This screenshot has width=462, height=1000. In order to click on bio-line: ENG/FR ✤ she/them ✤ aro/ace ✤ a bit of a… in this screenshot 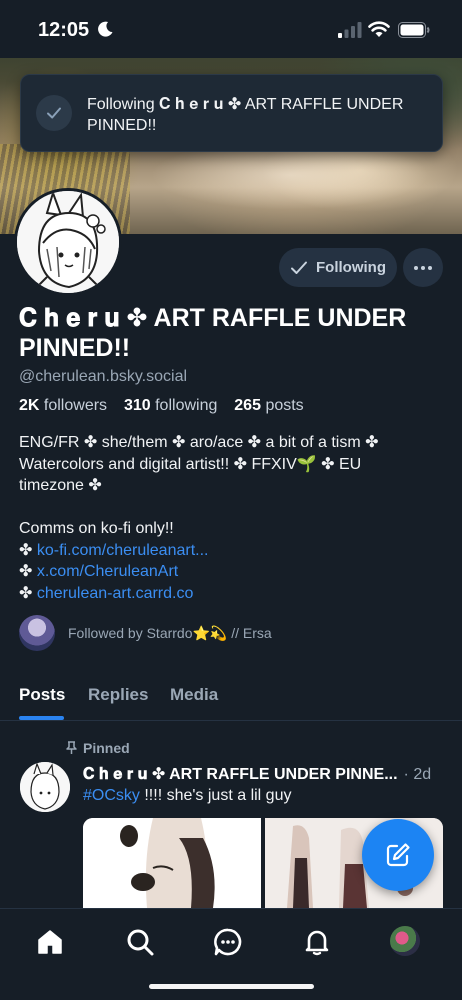, I will do `click(199, 442)`.